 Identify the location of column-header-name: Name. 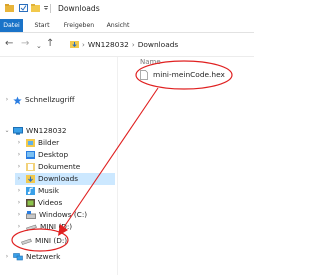
(150, 62).